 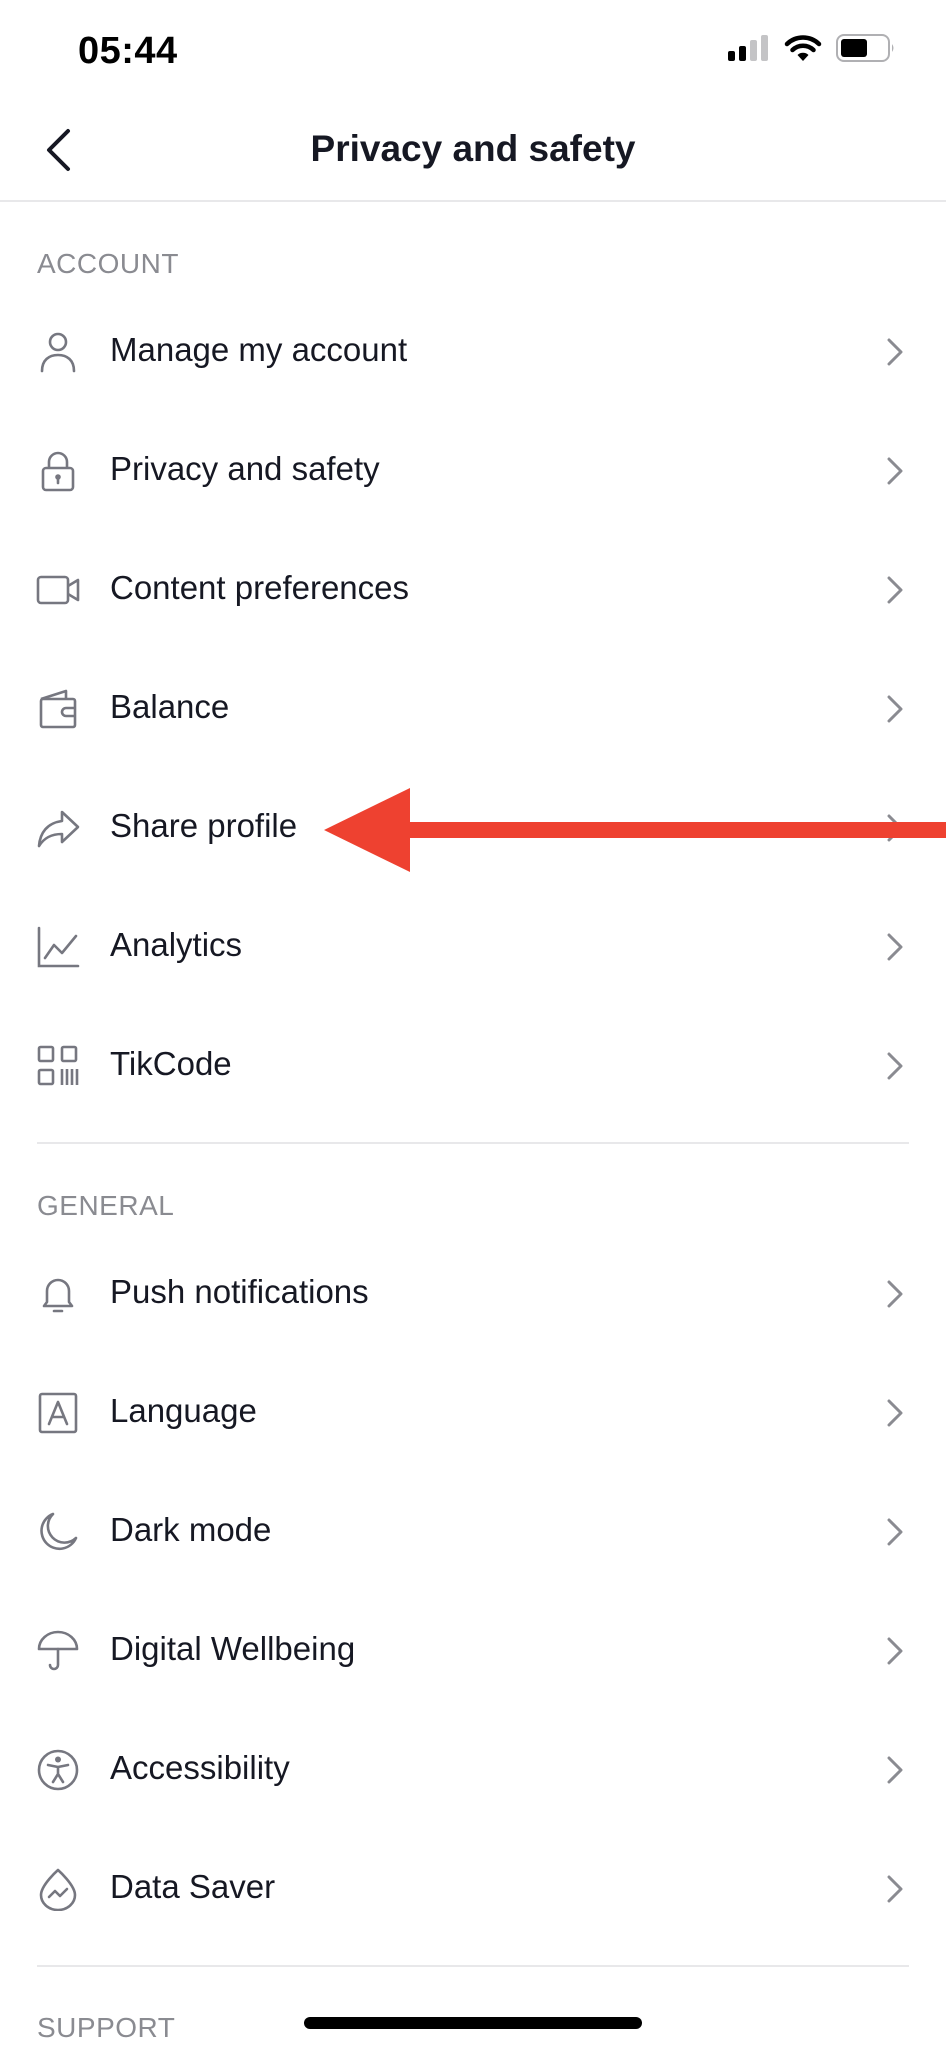 What do you see at coordinates (204, 825) in the screenshot?
I see `menu-item-label: Share profile` at bounding box center [204, 825].